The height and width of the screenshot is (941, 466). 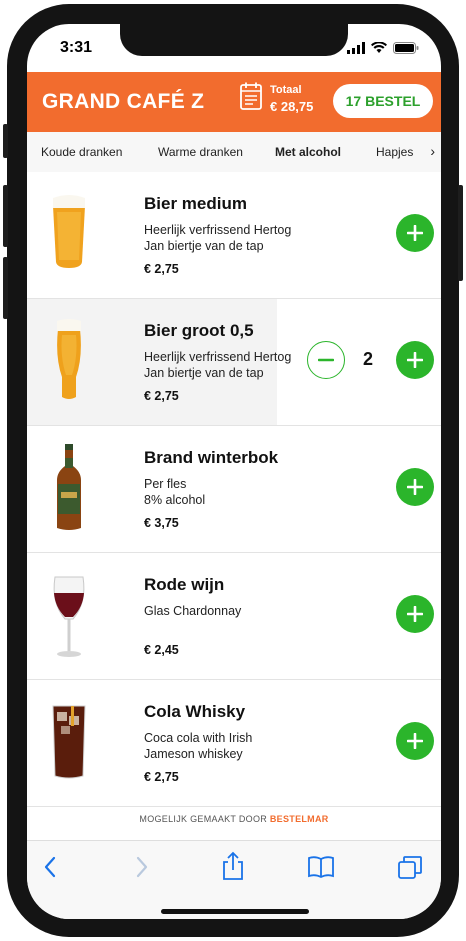 I want to click on item-name: Cola Whisky, so click(x=195, y=711).